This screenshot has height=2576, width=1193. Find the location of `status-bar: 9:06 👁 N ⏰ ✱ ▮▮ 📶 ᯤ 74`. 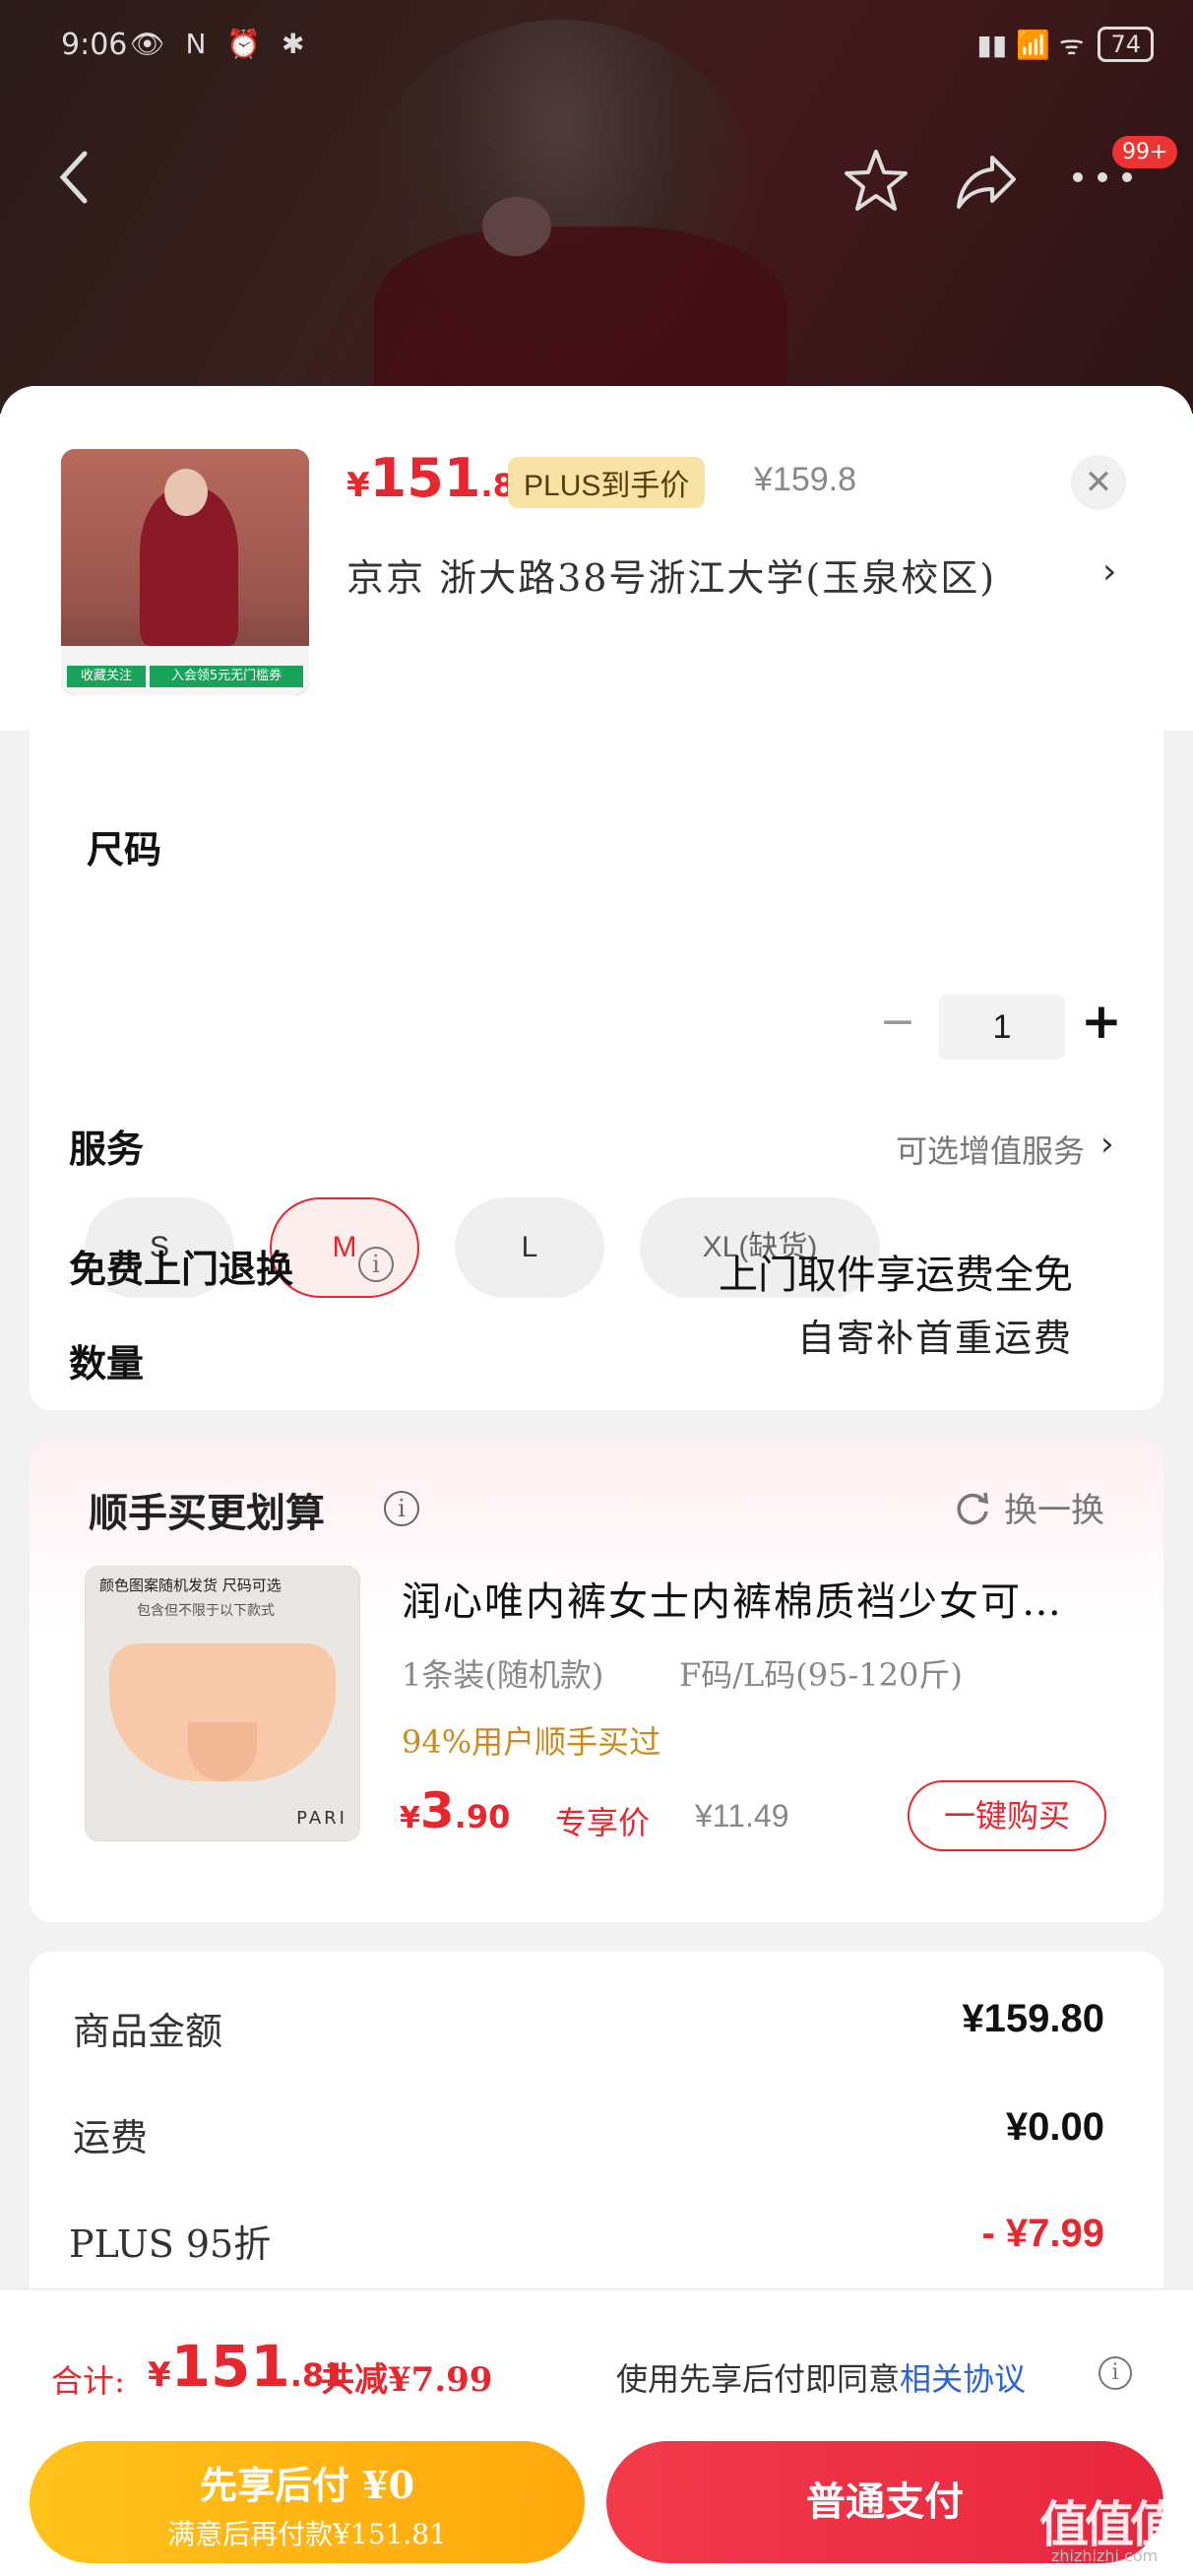

status-bar: 9:06 👁 N ⏰ ✱ ▮▮ 📶 ᯤ 74 is located at coordinates (596, 44).